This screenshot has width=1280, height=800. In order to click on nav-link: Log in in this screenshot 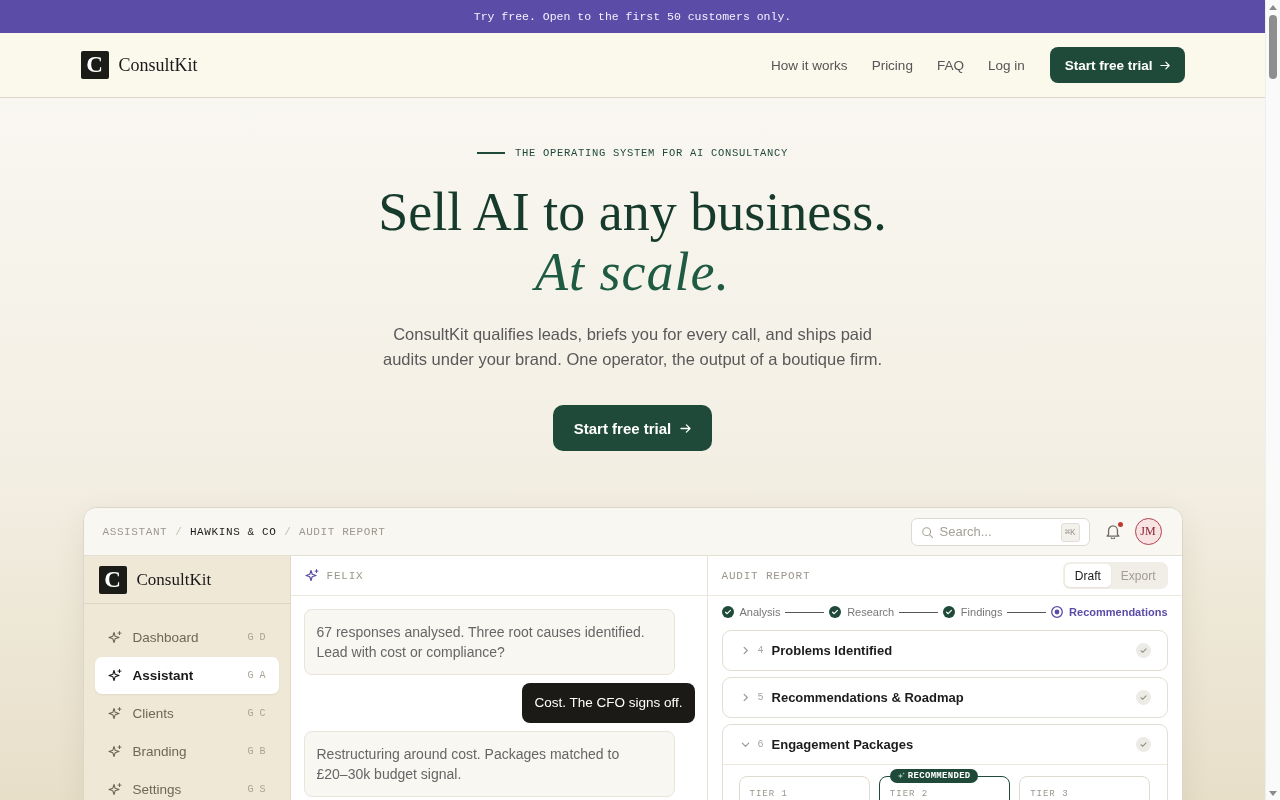, I will do `click(1006, 65)`.